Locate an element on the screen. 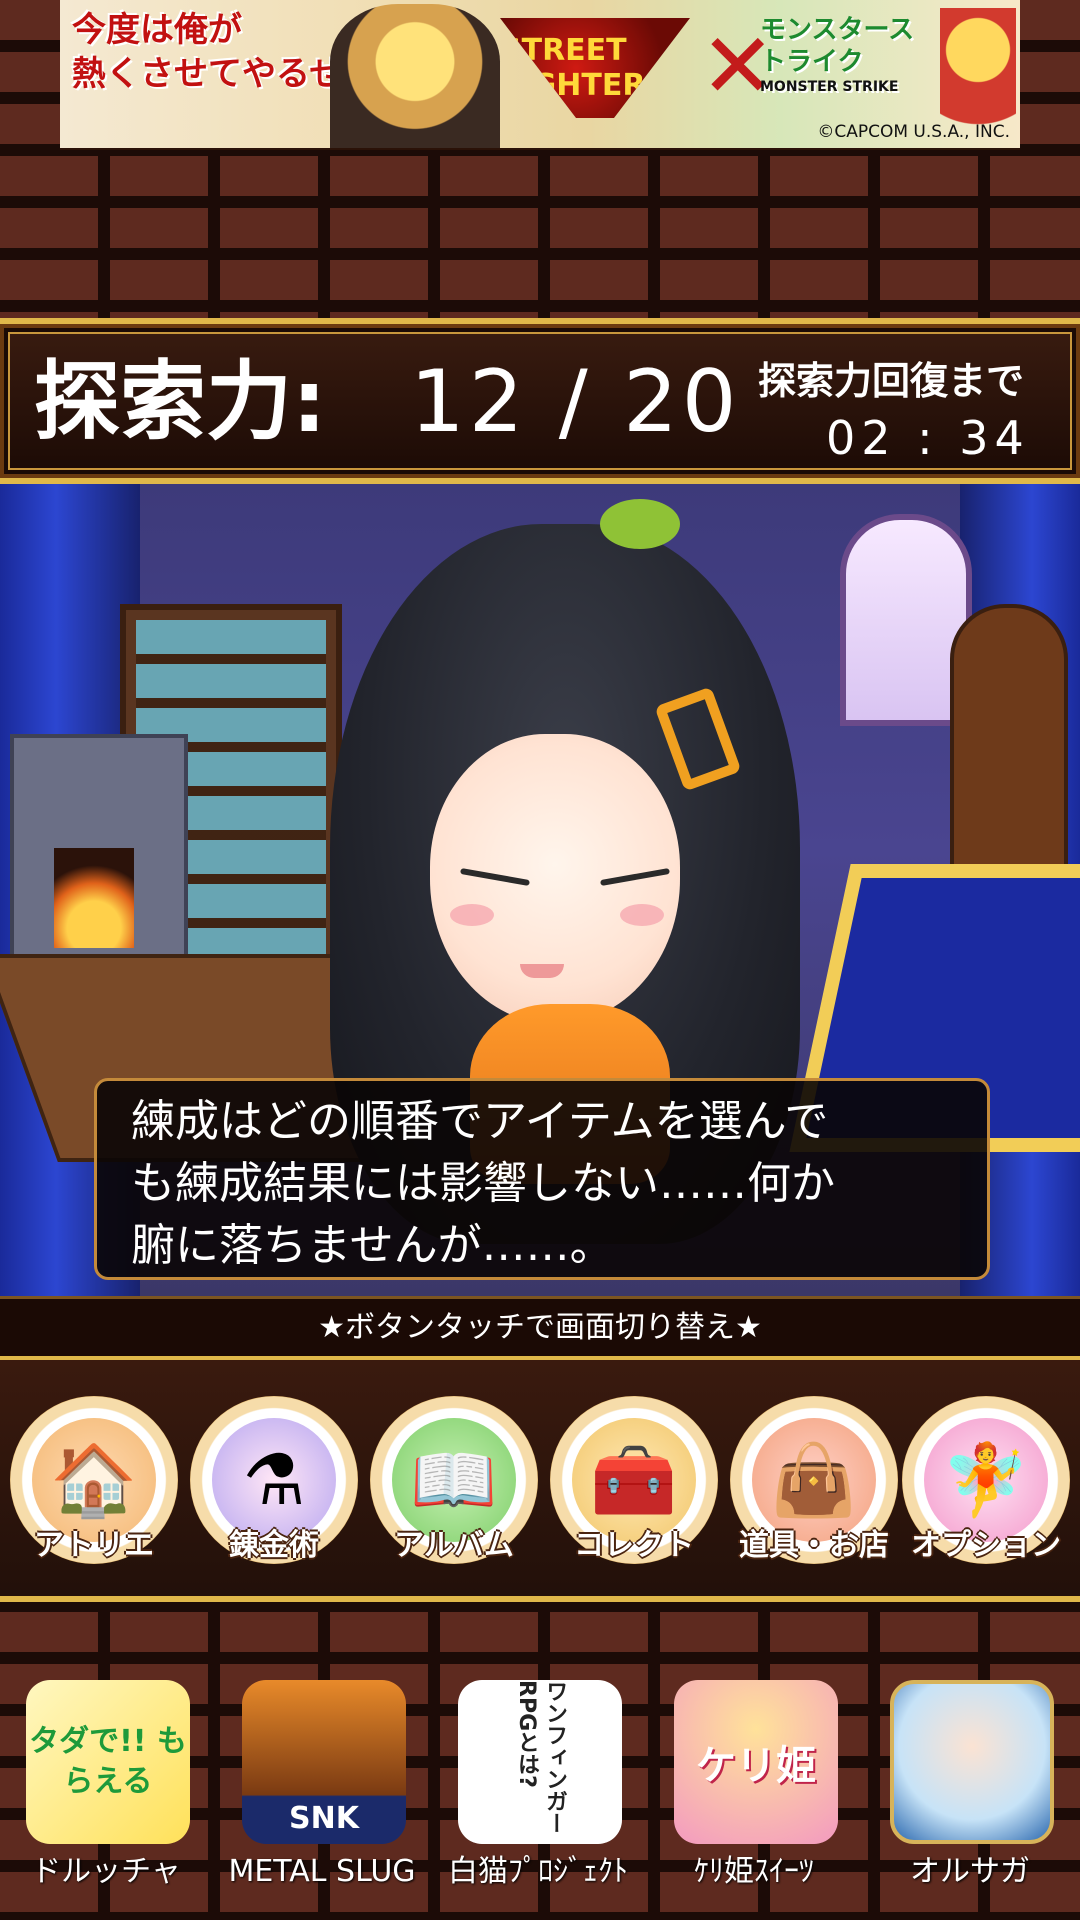 The height and width of the screenshot is (1920, 1080). app-metal-slug: SNK METAL SLUG is located at coordinates (320, 1798).